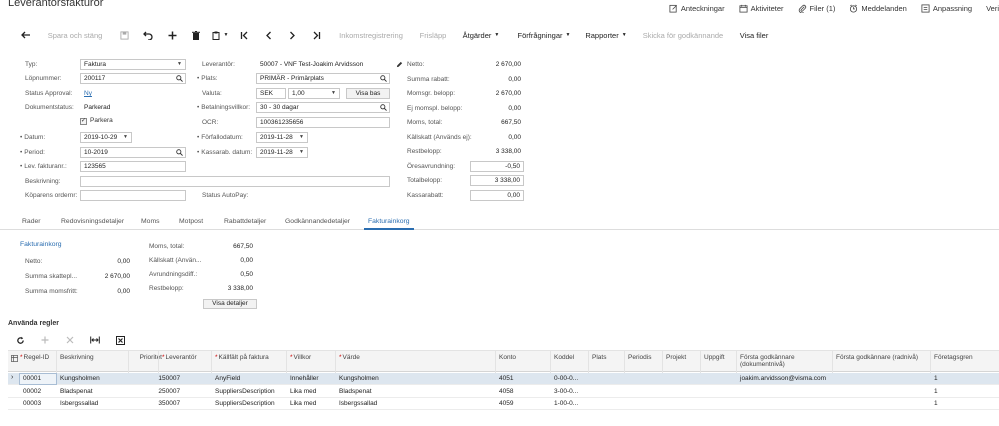 The width and height of the screenshot is (999, 426). I want to click on discount-date-field: 2019-11-28 ▼, so click(282, 152).